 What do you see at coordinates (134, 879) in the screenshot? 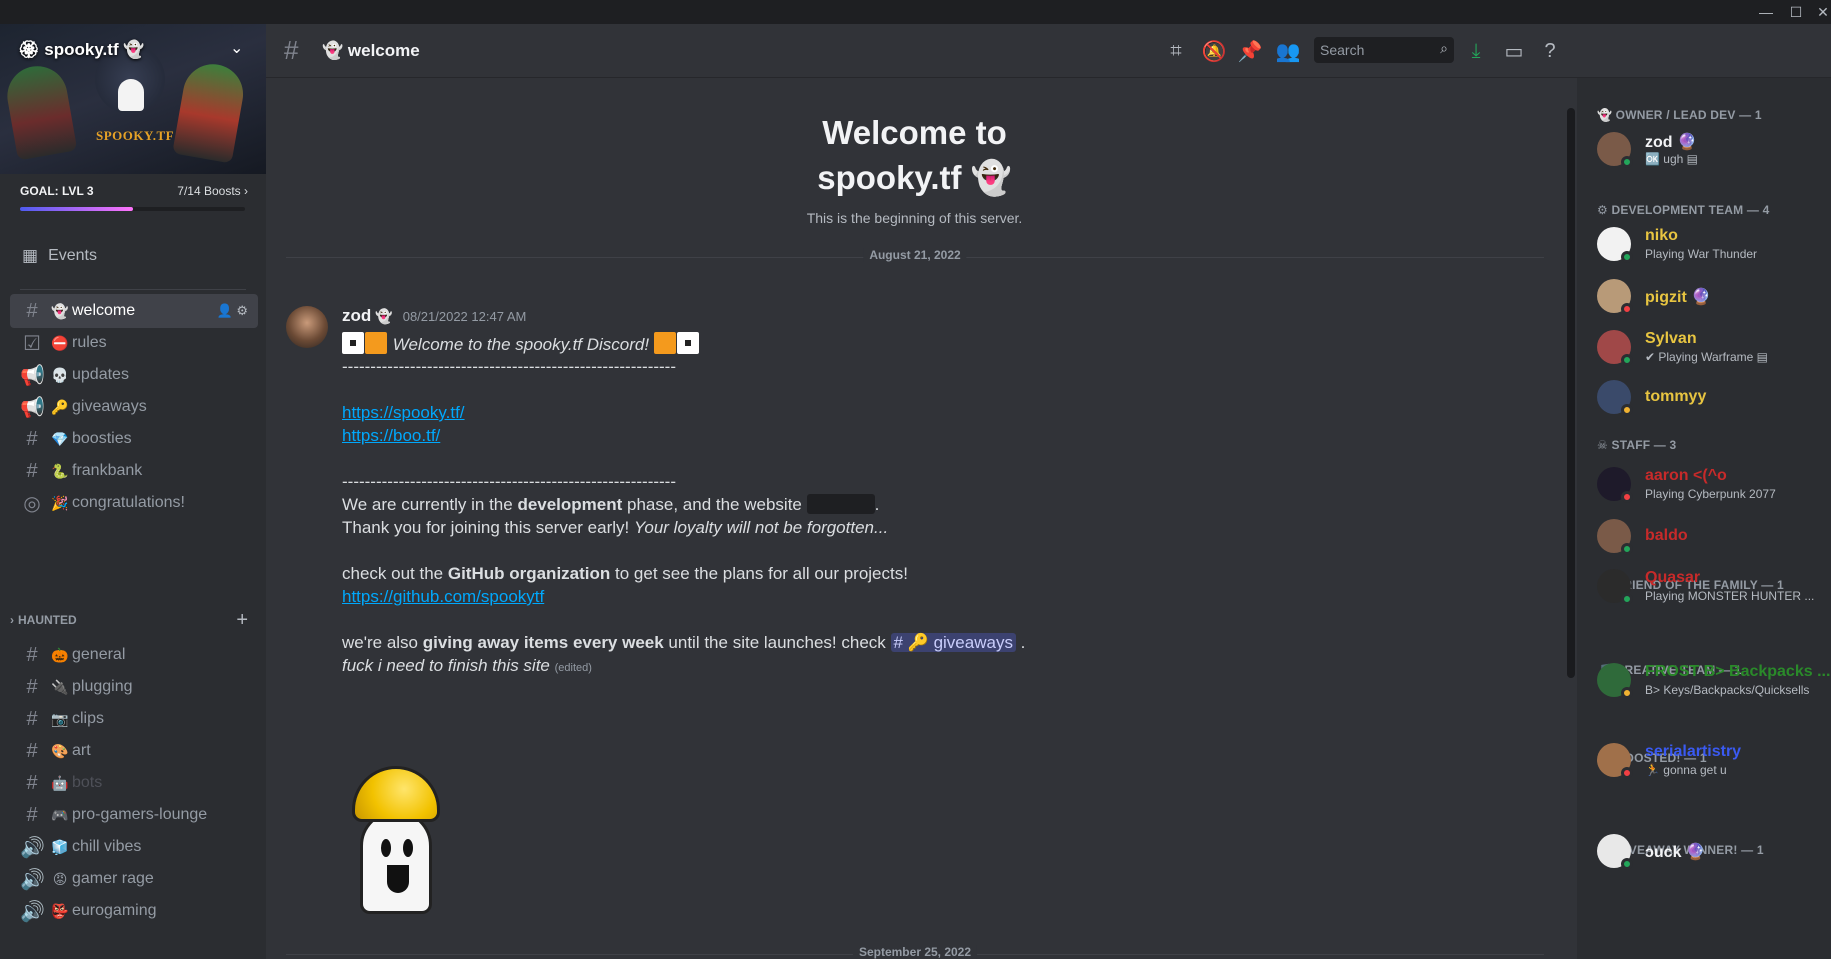
I see `channel-gamer-rage: 🔊 😡 gamer rage` at bounding box center [134, 879].